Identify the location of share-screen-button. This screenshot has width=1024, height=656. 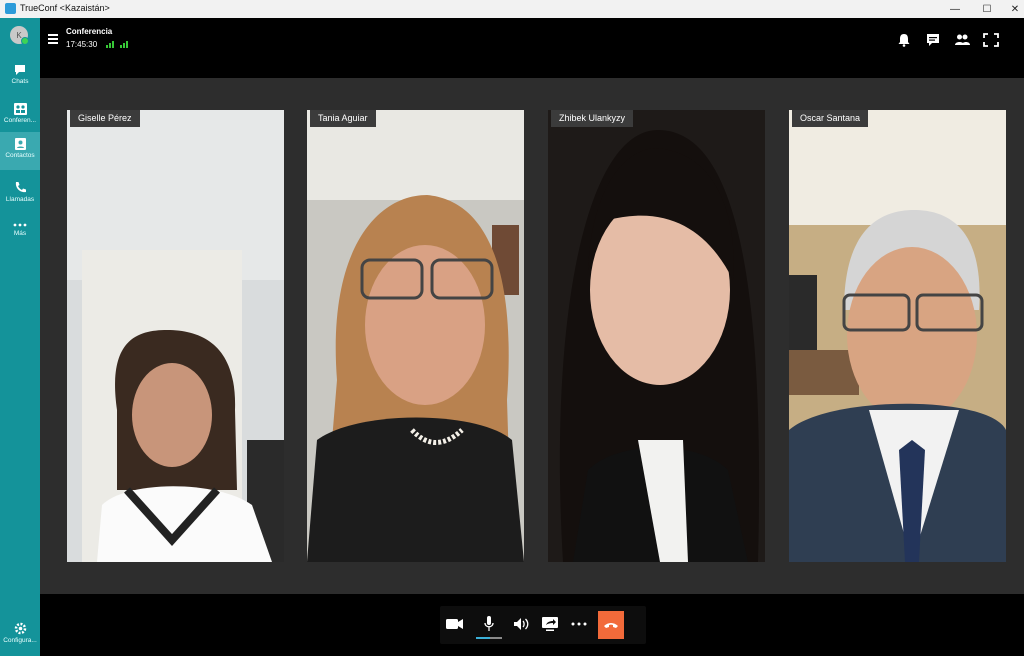
(550, 624).